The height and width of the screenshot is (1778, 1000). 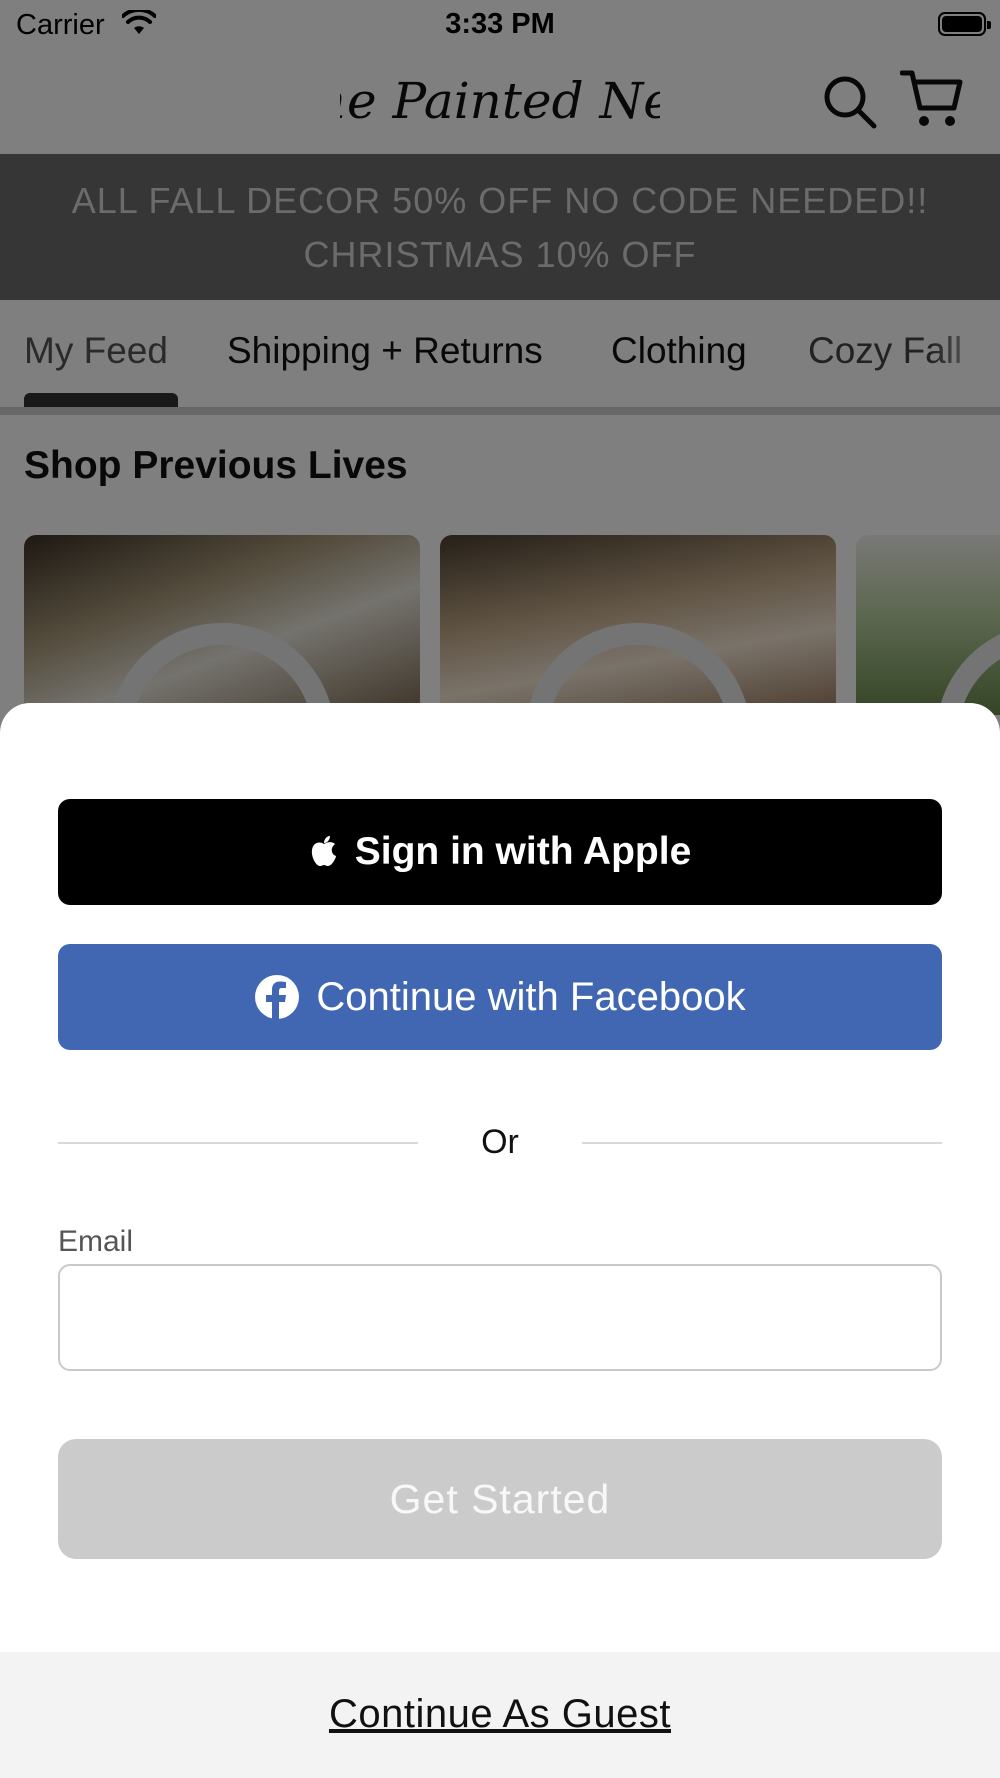 I want to click on guest-bar: Continue As Guest, so click(x=500, y=1715).